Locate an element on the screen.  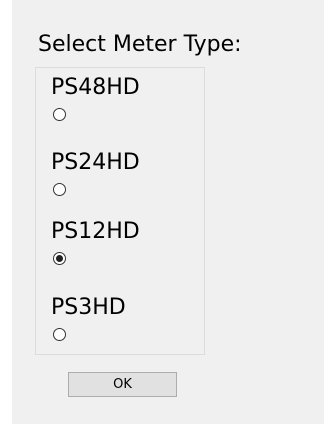
radio-ps24hd is located at coordinates (59, 189).